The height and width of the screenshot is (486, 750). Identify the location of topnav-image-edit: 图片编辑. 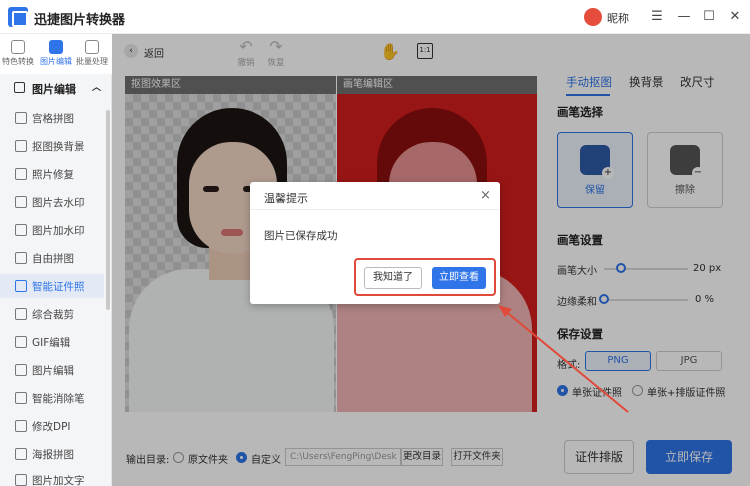
(56, 56).